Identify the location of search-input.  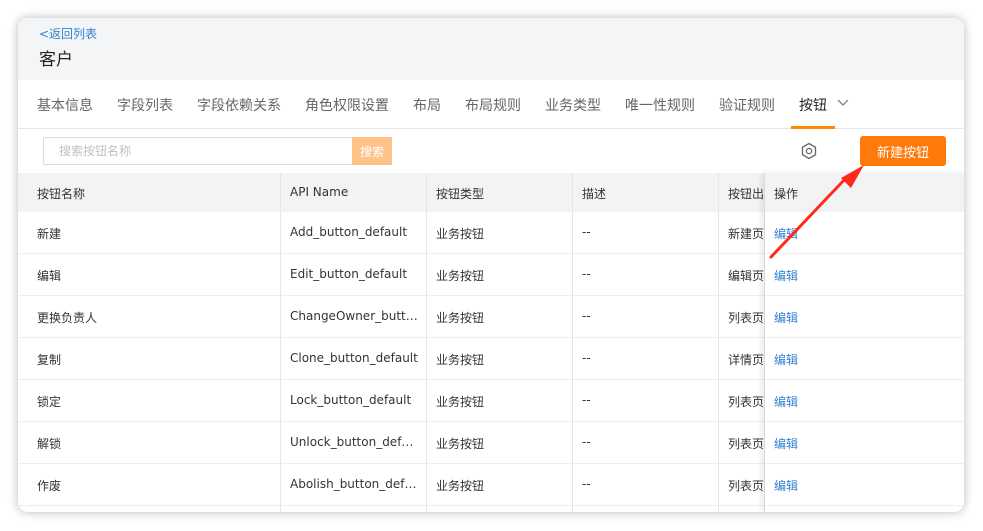
(198, 151).